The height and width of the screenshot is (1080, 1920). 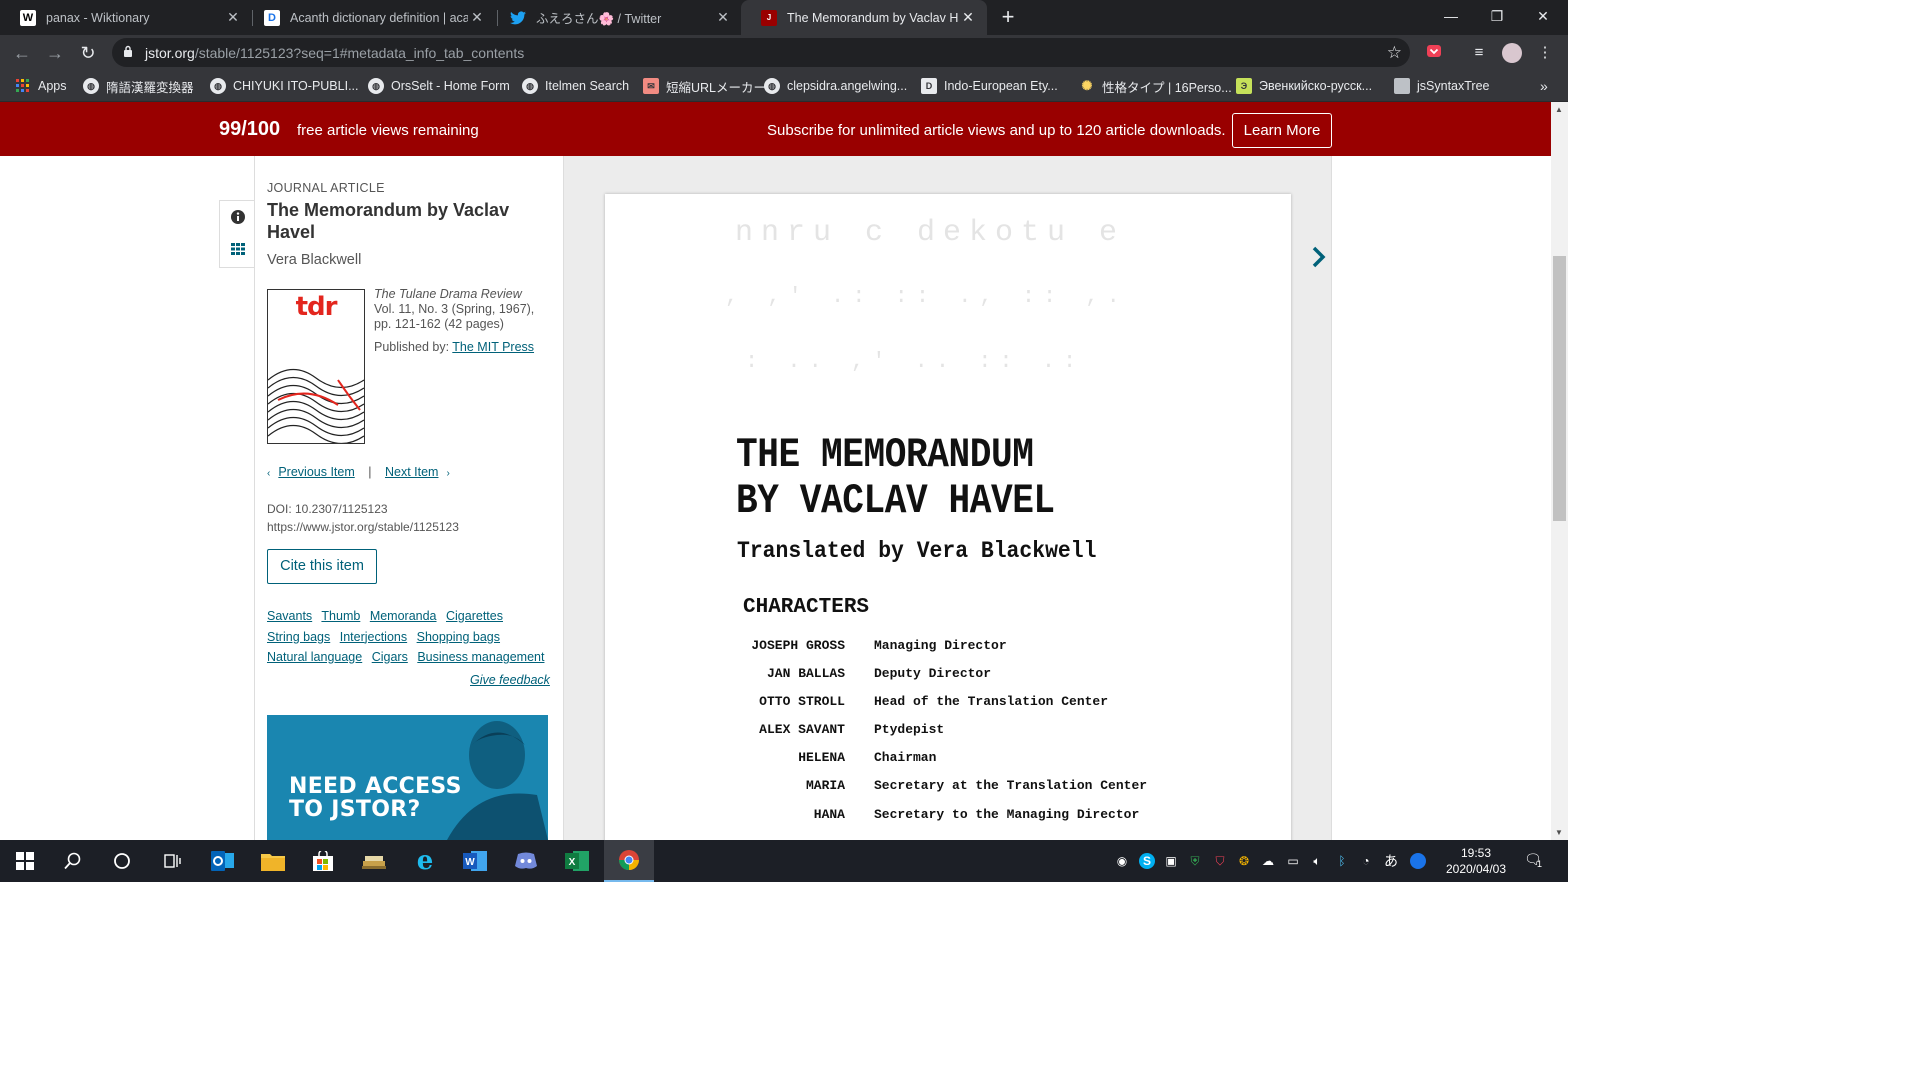 What do you see at coordinates (289, 616) in the screenshot?
I see `tag-link: Savants` at bounding box center [289, 616].